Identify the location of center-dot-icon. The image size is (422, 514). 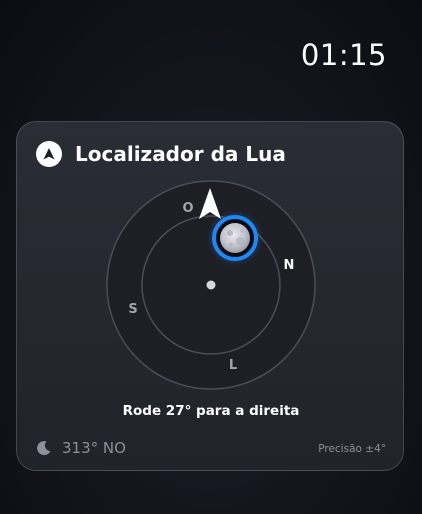
(211, 285).